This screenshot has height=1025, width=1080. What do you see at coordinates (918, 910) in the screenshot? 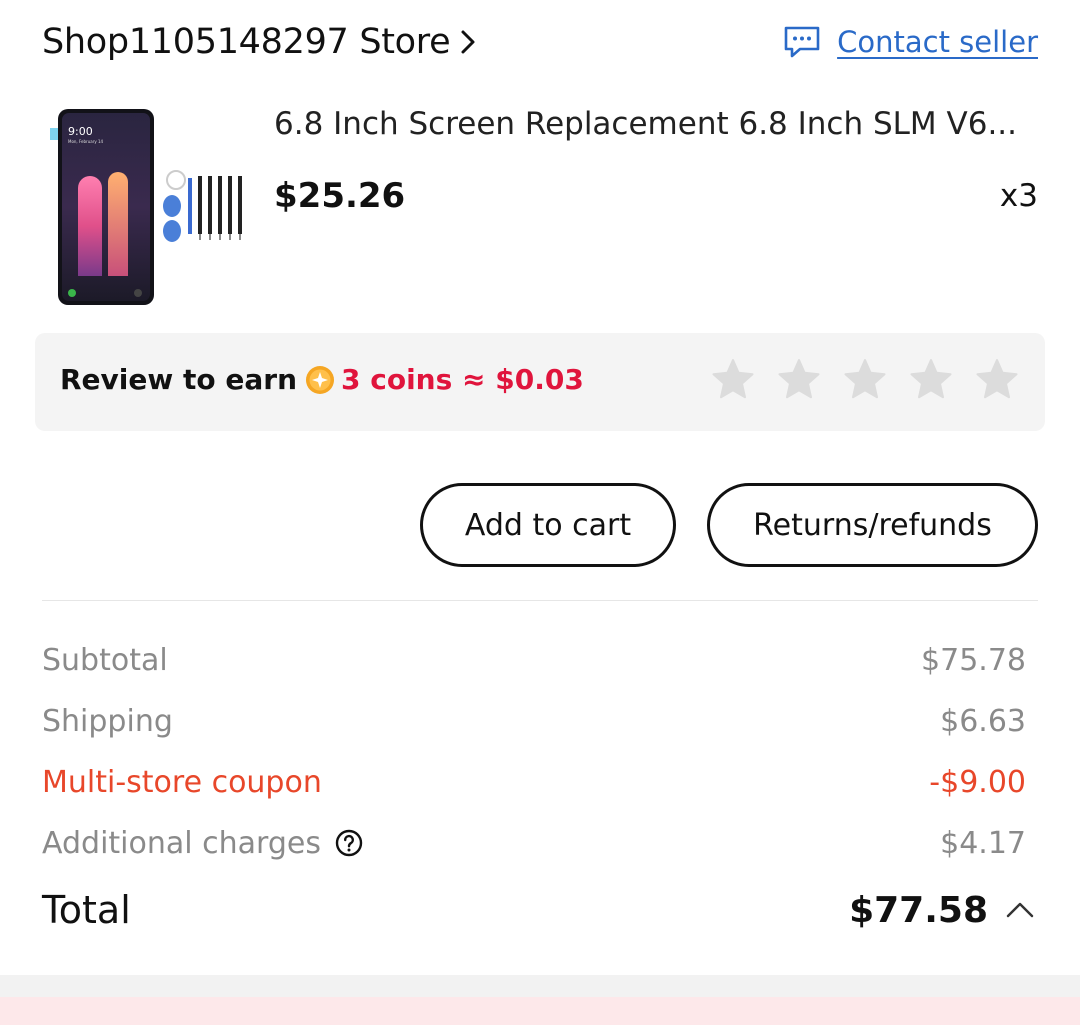
I see `total-value: $77.58` at bounding box center [918, 910].